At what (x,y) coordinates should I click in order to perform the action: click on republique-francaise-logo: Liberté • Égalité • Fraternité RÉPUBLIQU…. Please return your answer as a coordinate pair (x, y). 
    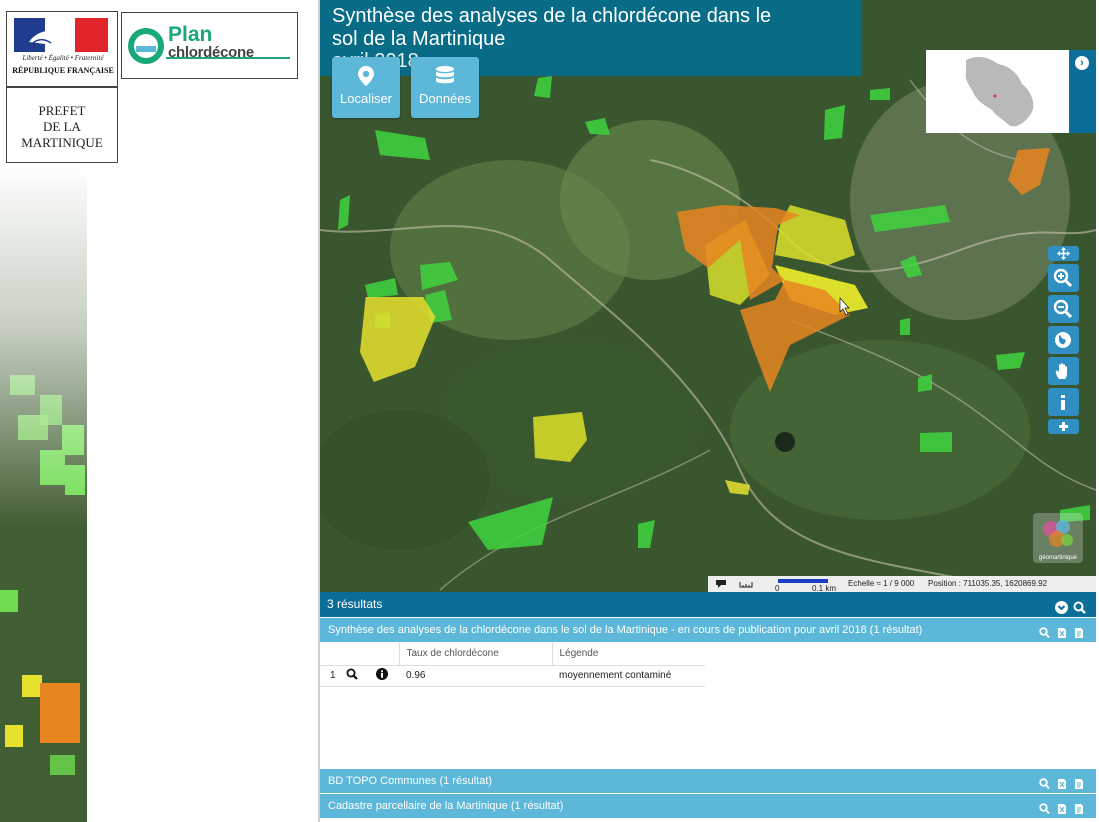
    Looking at the image, I should click on (62, 49).